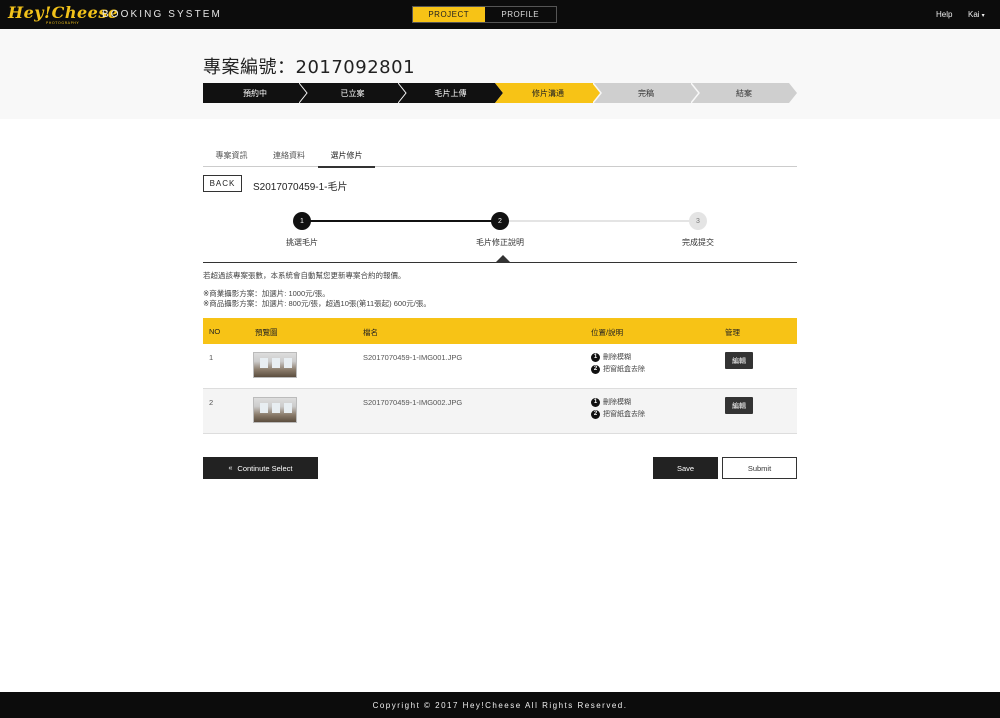 The width and height of the screenshot is (1000, 718). What do you see at coordinates (370, 332) in the screenshot?
I see `column-header-filename: 檔名` at bounding box center [370, 332].